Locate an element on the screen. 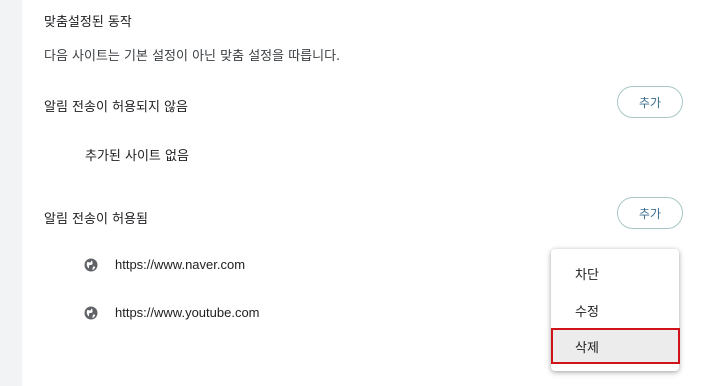 This screenshot has height=386, width=711. site-context-menu: 차단 수정 삭제 is located at coordinates (615, 310).